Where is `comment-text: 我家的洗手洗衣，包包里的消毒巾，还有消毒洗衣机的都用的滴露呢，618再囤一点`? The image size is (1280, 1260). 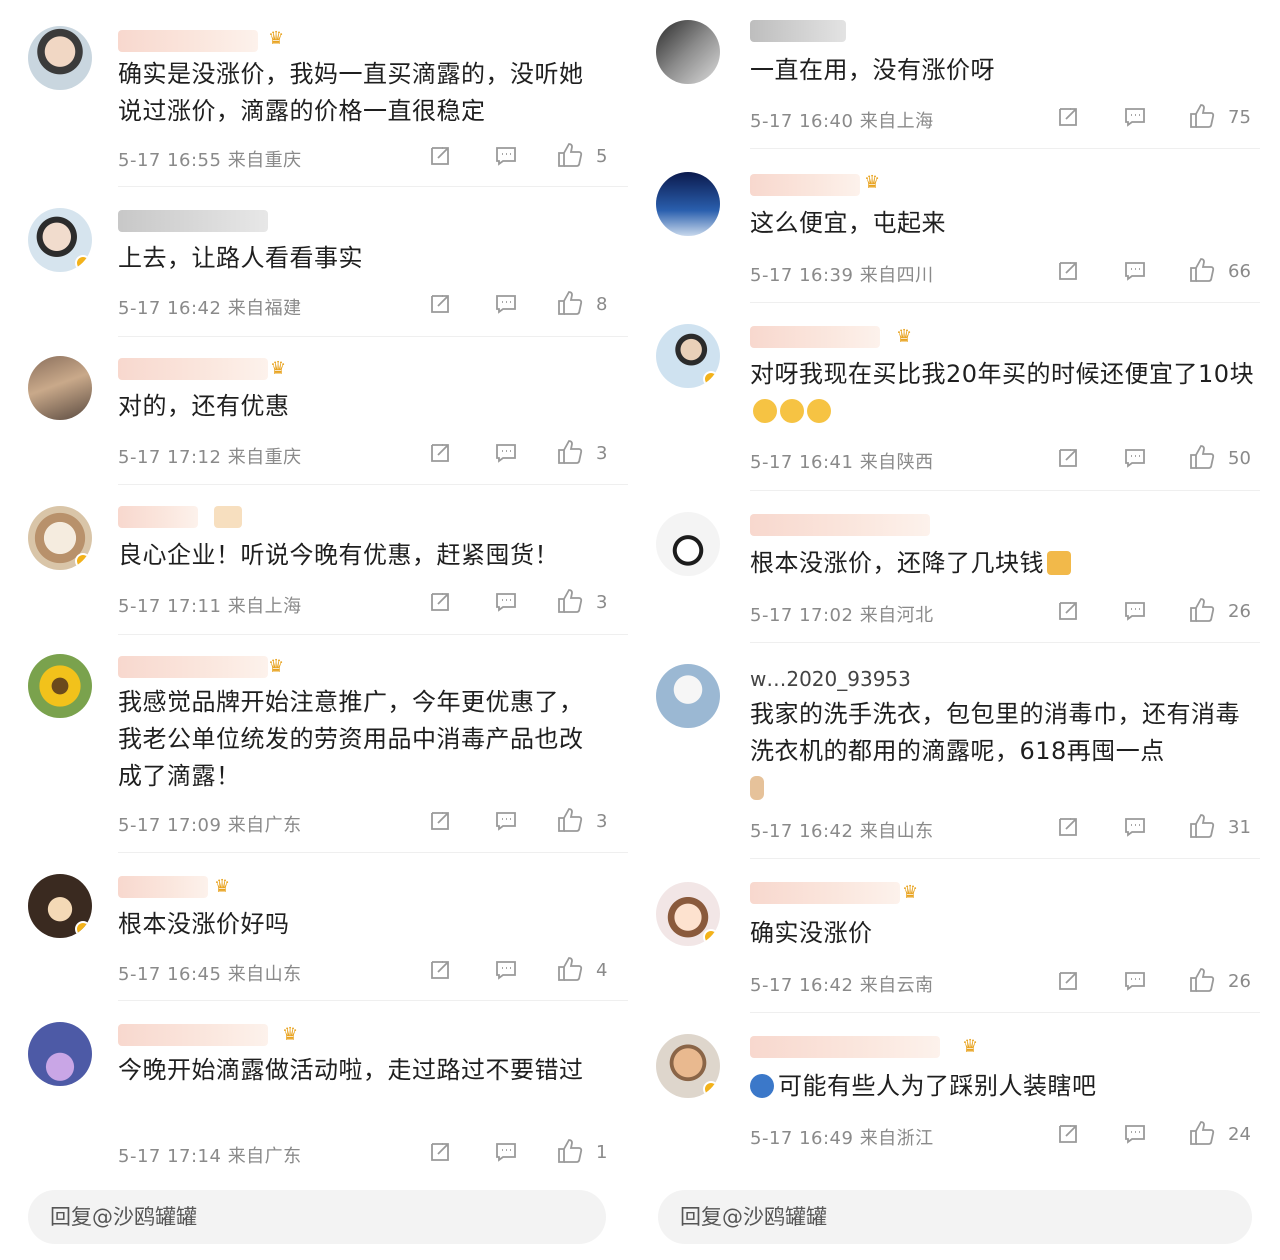 comment-text: 我家的洗手洗衣，包包里的消毒巾，还有消毒洗衣机的都用的滴露呢，618再囤一点 is located at coordinates (1005, 751).